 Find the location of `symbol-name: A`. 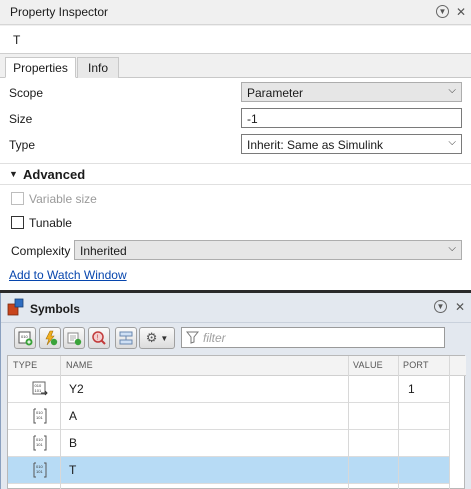

symbol-name: A is located at coordinates (73, 416).